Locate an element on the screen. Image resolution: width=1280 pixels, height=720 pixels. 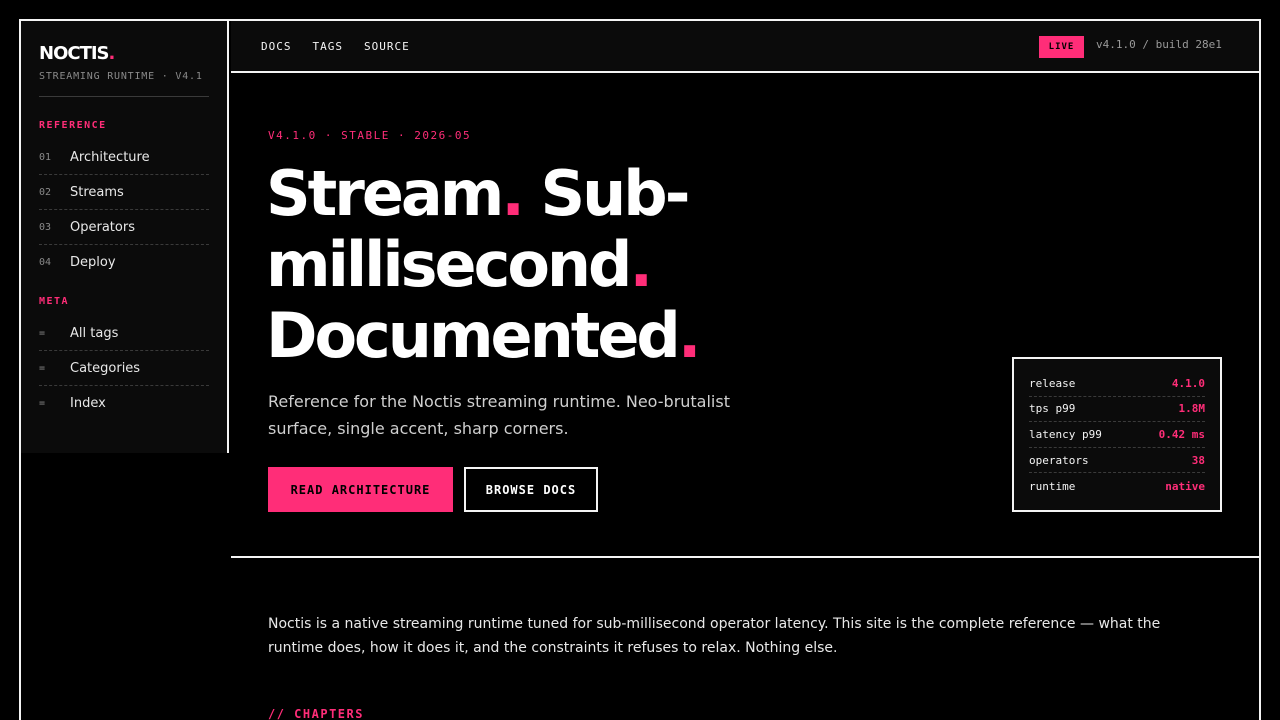
stat-row: latency p99 0.42 ms is located at coordinates (1117, 435).